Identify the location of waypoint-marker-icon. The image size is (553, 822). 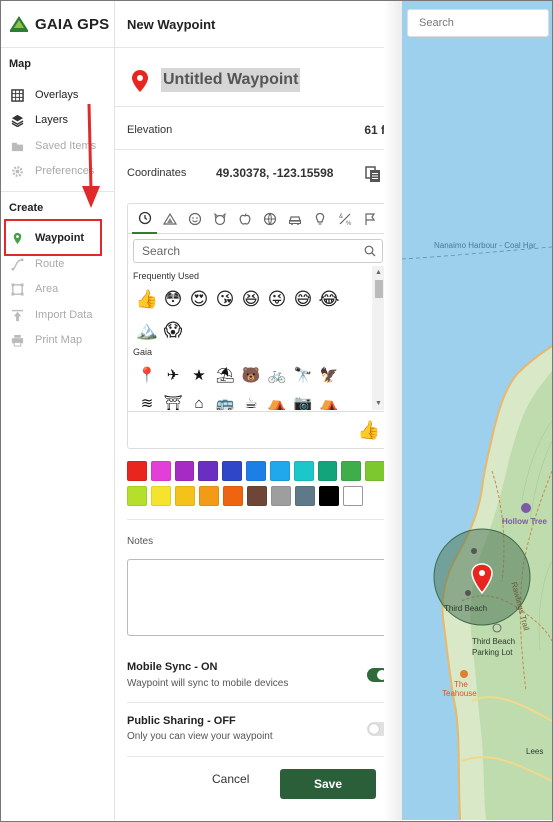
(140, 81).